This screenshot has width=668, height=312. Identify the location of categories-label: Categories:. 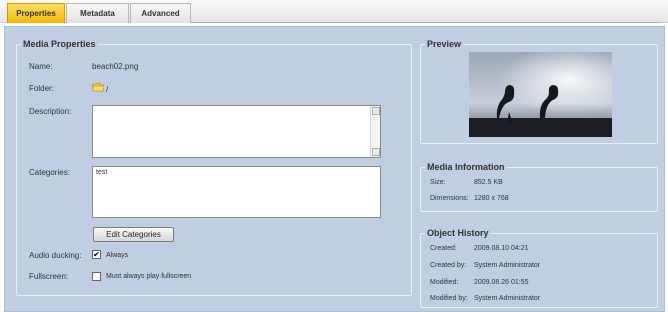
(49, 172).